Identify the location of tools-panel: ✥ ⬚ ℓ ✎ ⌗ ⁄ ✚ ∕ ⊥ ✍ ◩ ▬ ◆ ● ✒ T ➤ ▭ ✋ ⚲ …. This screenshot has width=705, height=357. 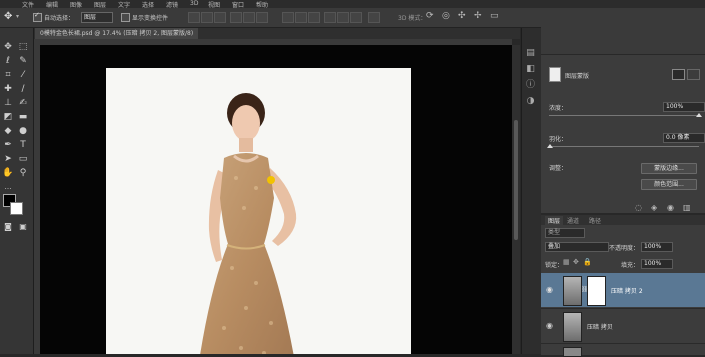
(17, 191).